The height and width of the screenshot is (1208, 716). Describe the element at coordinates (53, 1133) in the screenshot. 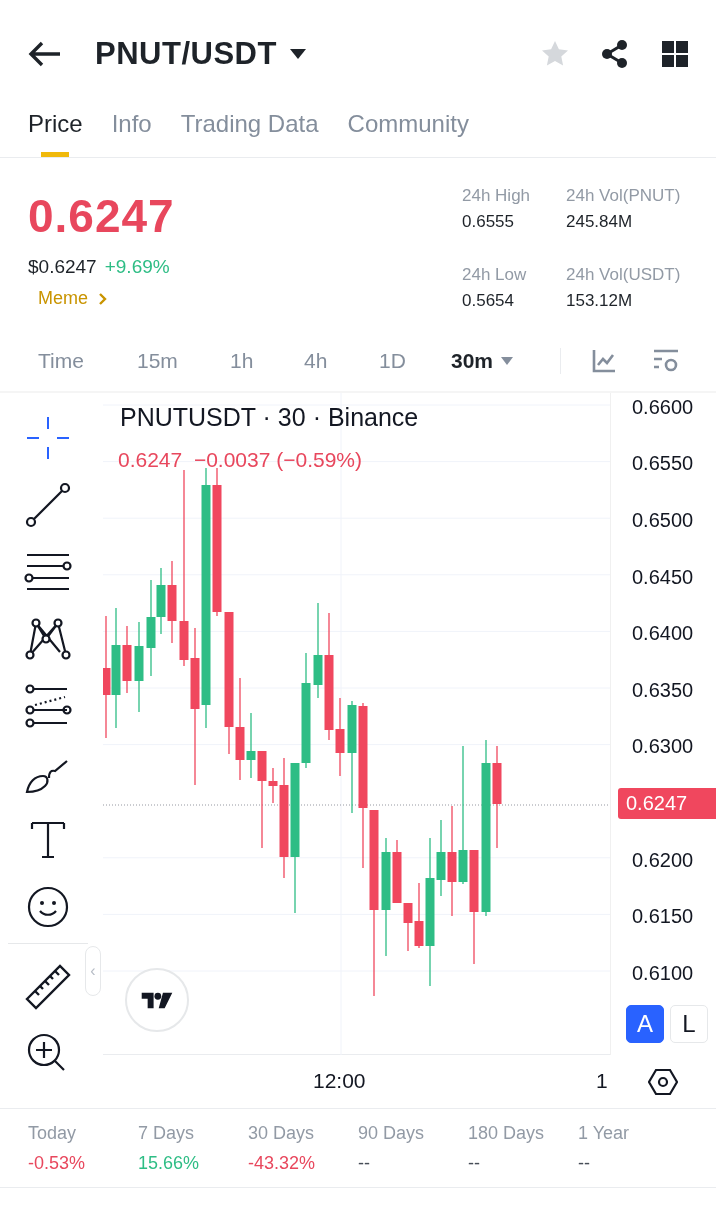

I see `period-label: Today` at that location.